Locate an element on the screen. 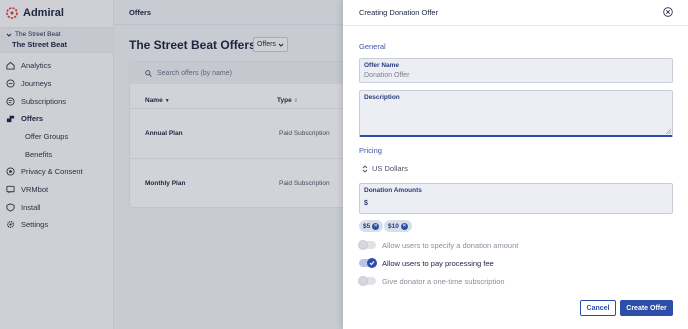  donation-amounts-field: Donation Amounts $ is located at coordinates (516, 198).